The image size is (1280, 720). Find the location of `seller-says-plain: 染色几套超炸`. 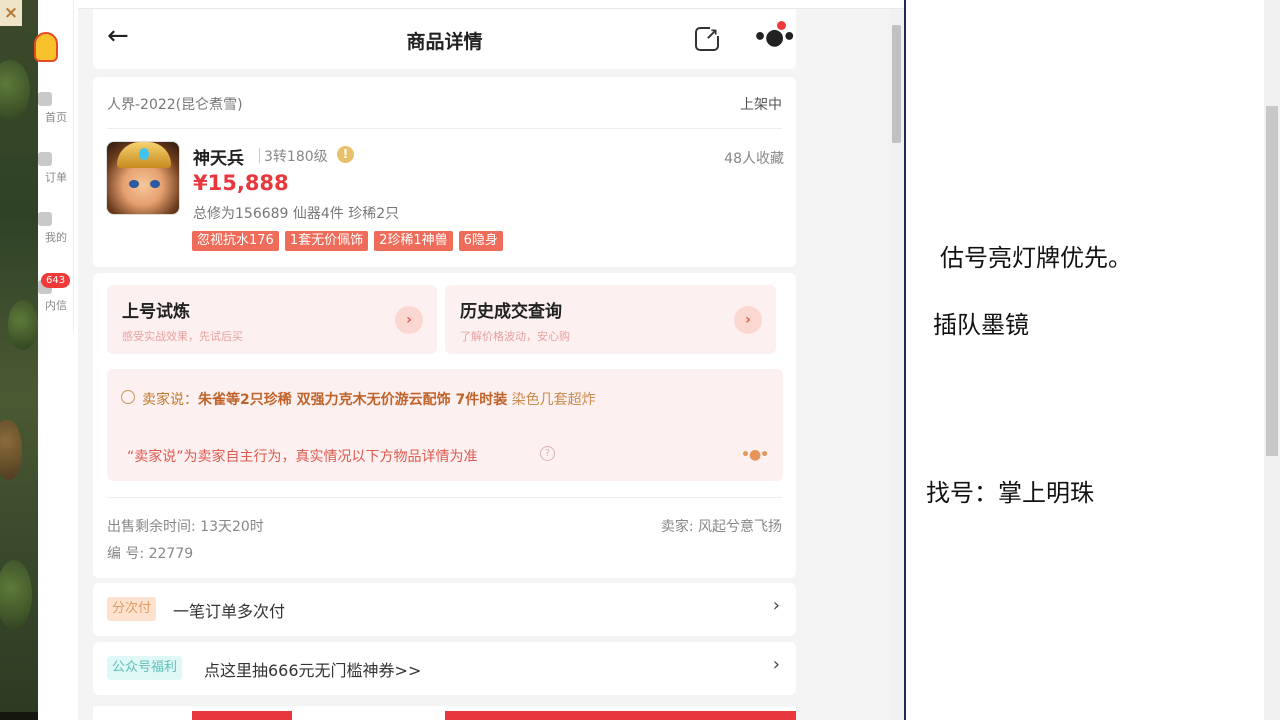

seller-says-plain: 染色几套超炸 is located at coordinates (551, 400).